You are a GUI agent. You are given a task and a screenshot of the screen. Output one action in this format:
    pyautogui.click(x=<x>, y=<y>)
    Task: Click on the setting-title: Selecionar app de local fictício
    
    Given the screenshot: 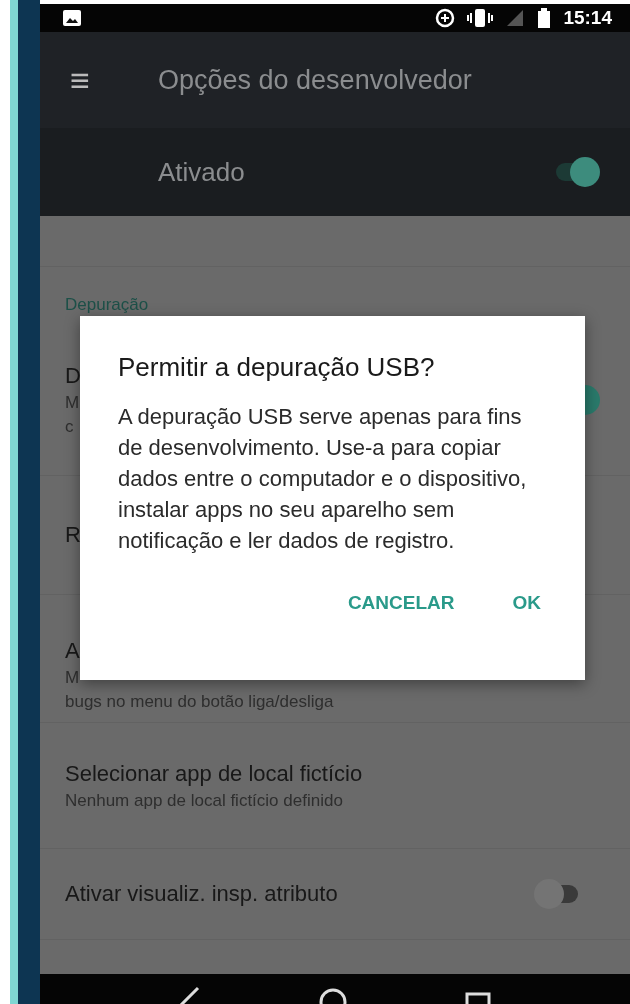 What is the action you would take?
    pyautogui.click(x=214, y=773)
    